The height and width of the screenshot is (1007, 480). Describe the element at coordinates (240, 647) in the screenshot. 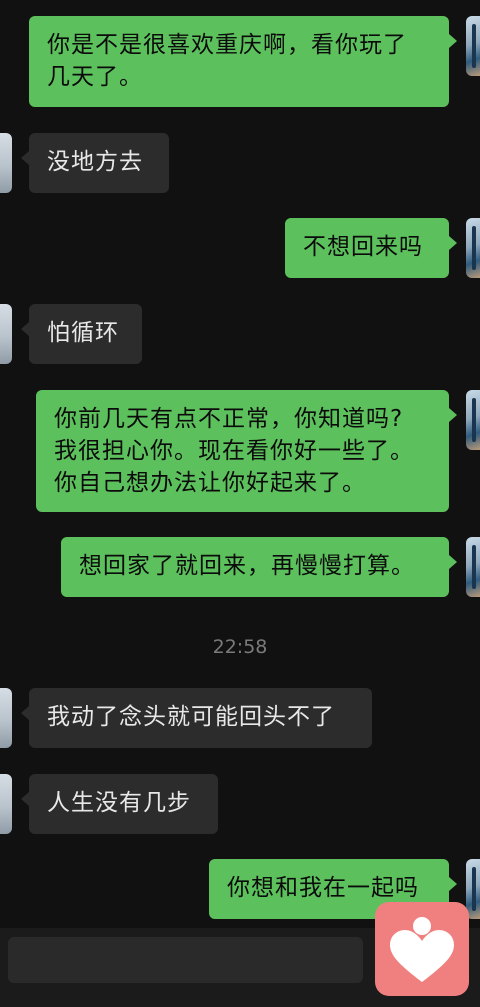

I see `chat-timestamp: 22:58` at that location.